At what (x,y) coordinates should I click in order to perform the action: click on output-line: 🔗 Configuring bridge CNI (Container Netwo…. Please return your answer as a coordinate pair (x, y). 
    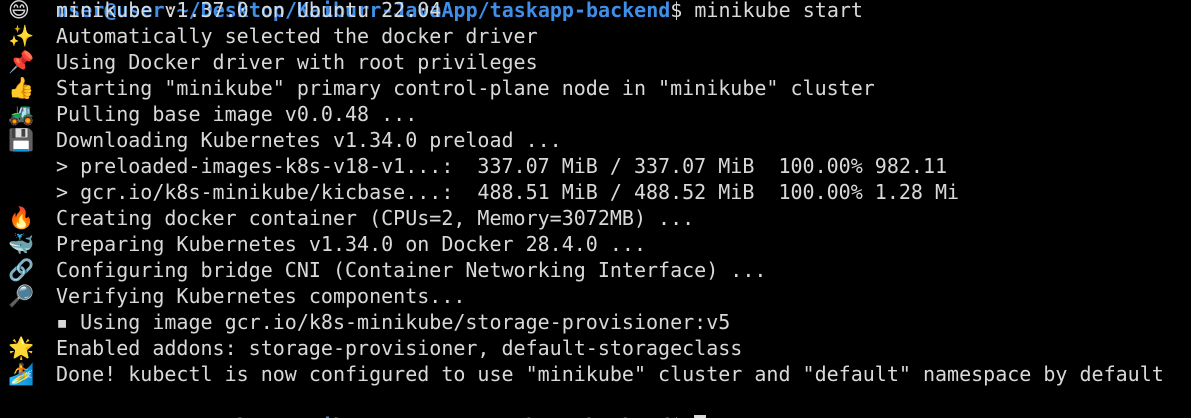
    Looking at the image, I should click on (387, 270).